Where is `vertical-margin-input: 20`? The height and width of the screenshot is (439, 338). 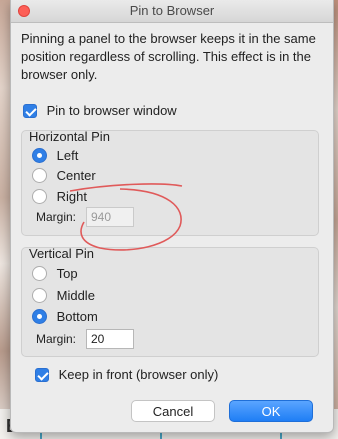 vertical-margin-input: 20 is located at coordinates (110, 339).